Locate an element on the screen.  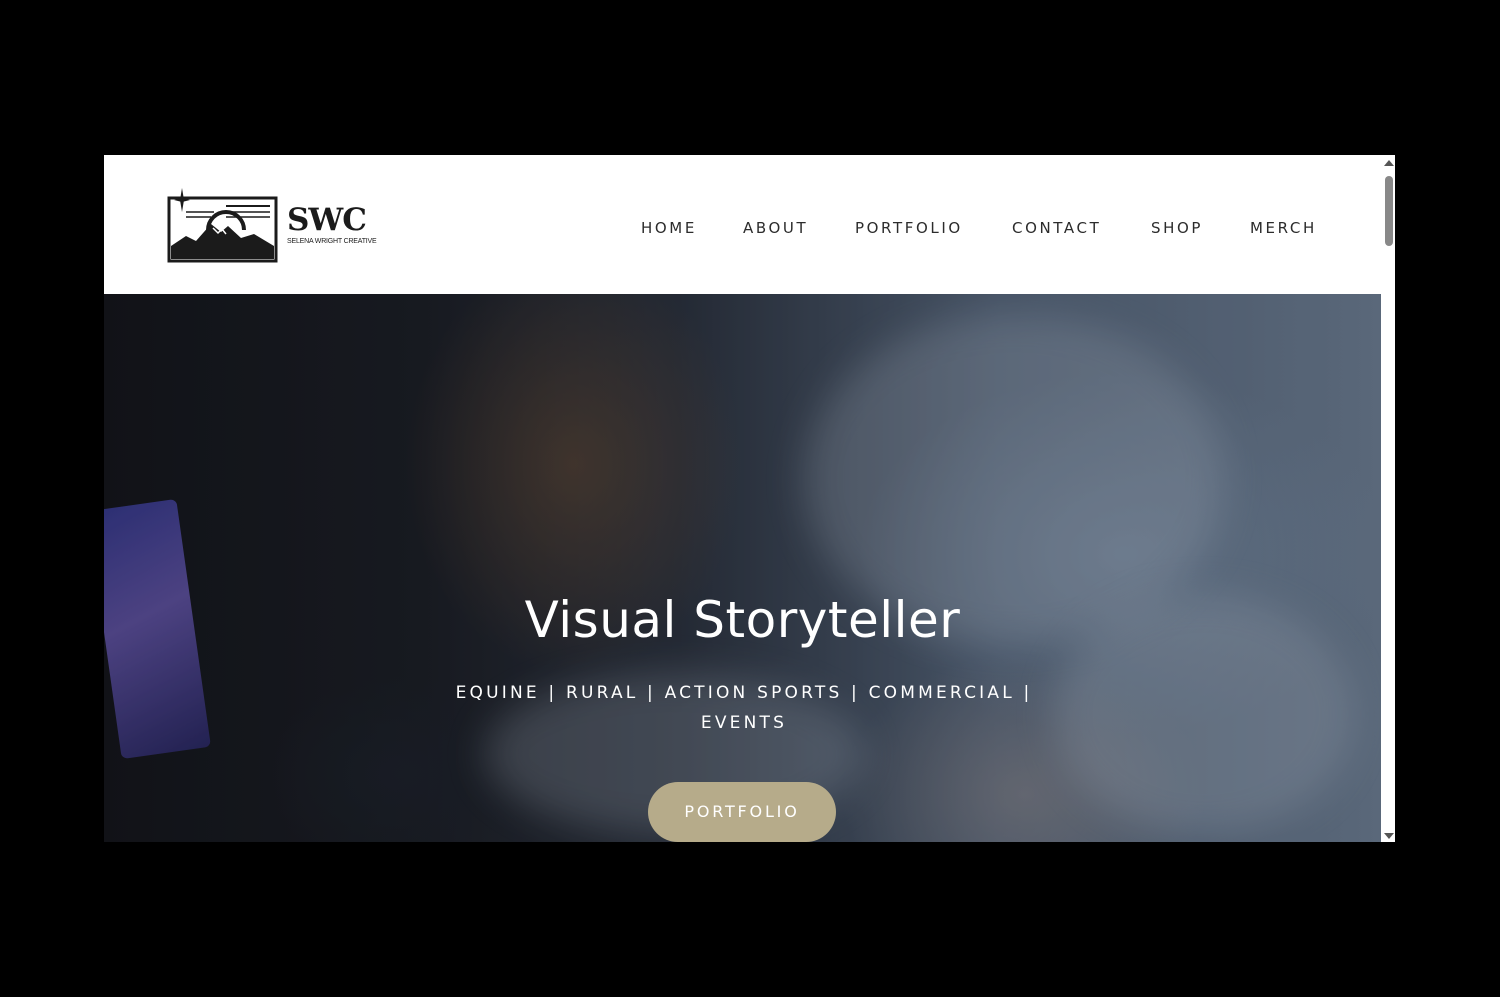
logo-text: SWC SELENA WRIGHT CREATIVE is located at coordinates (332, 224).